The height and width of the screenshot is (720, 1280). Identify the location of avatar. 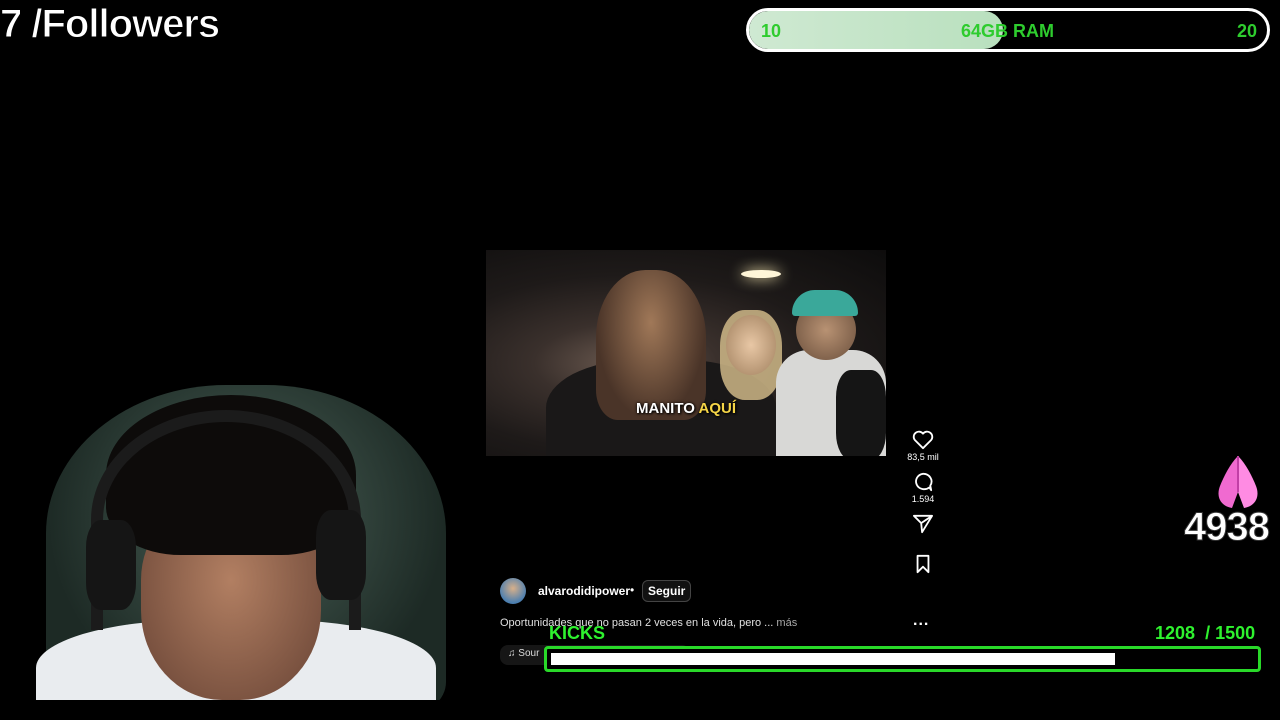
(513, 591).